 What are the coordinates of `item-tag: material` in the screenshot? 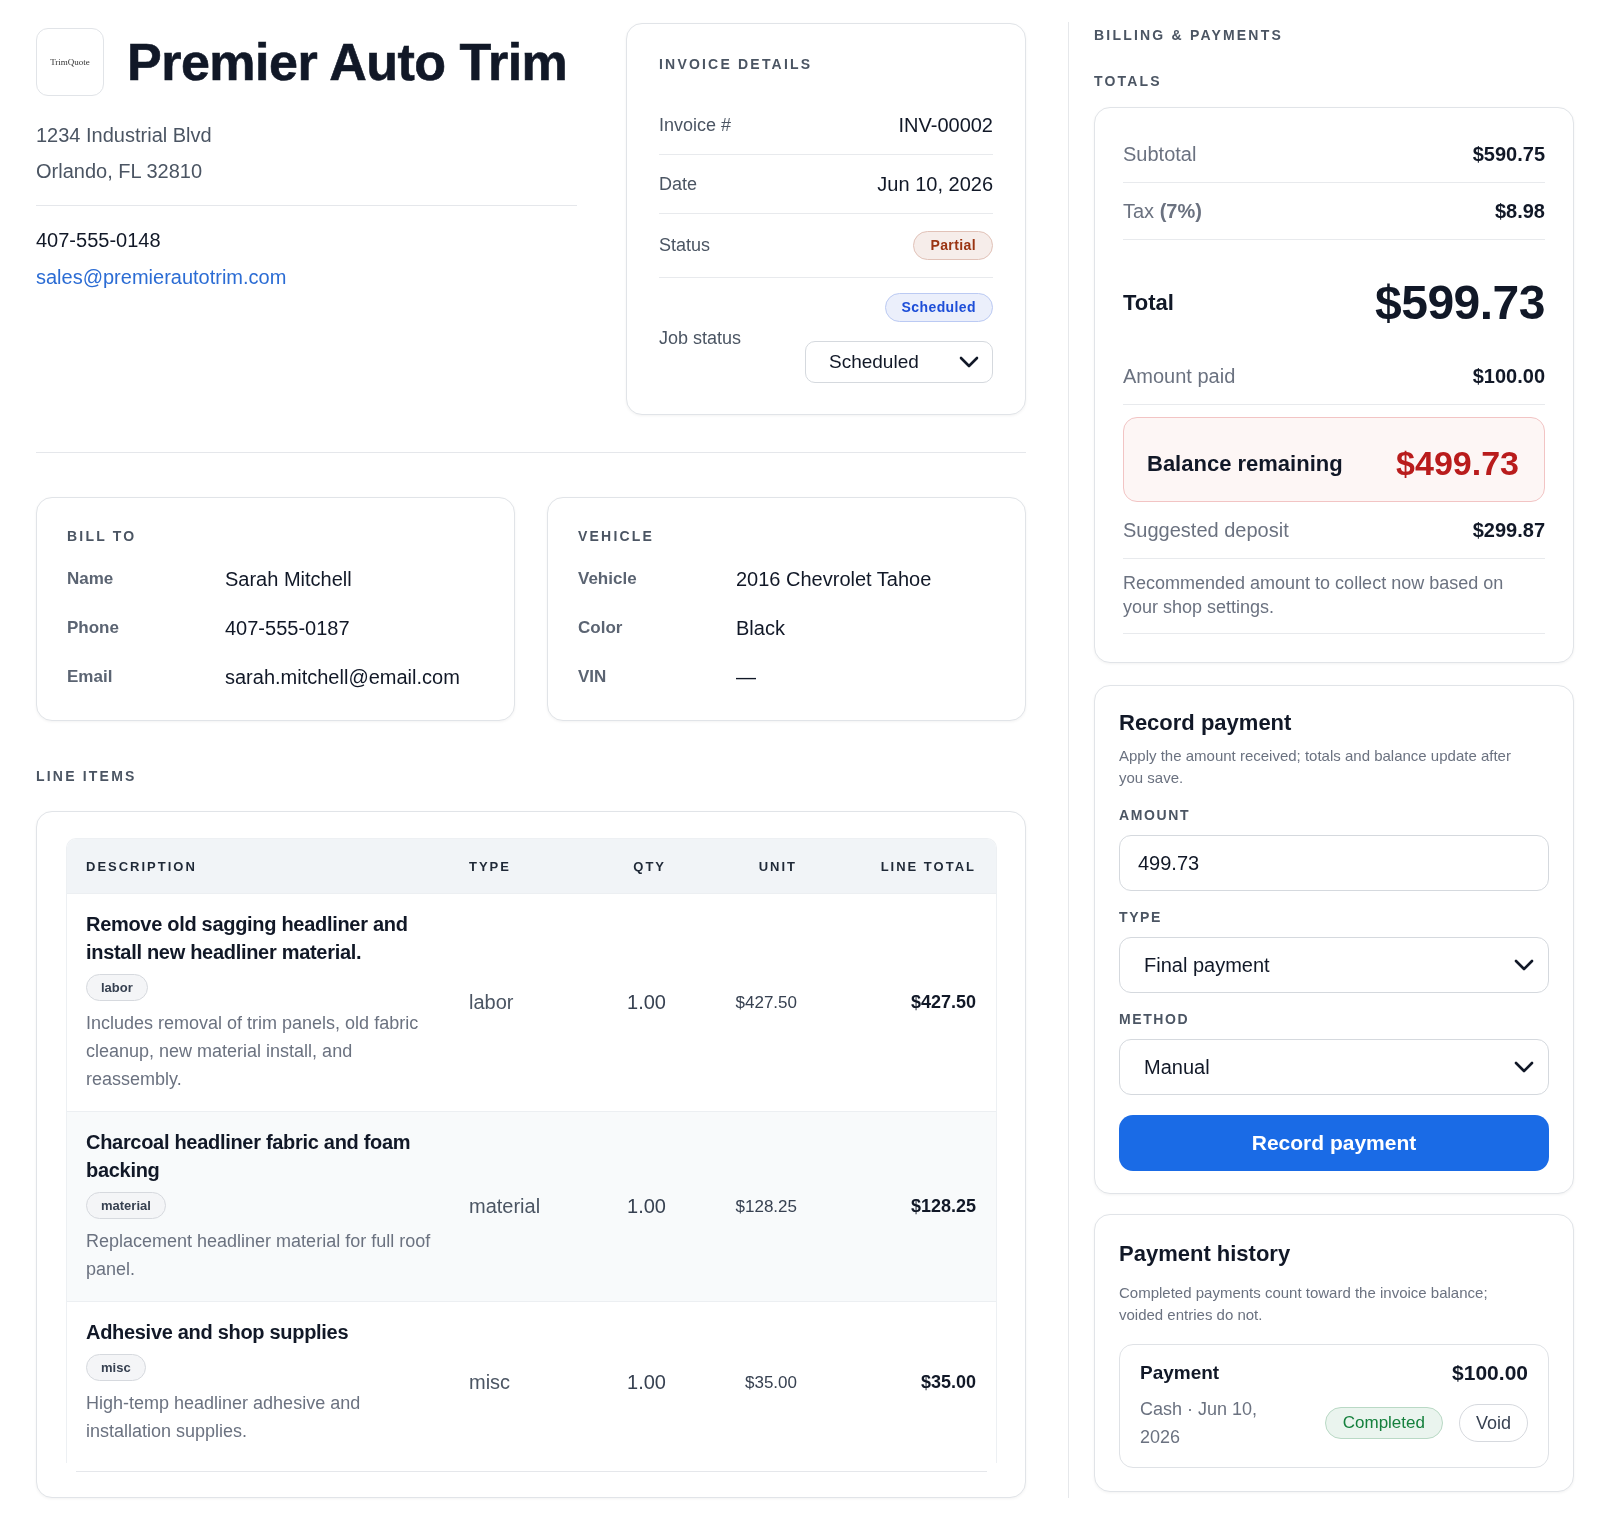 It's located at (126, 1205).